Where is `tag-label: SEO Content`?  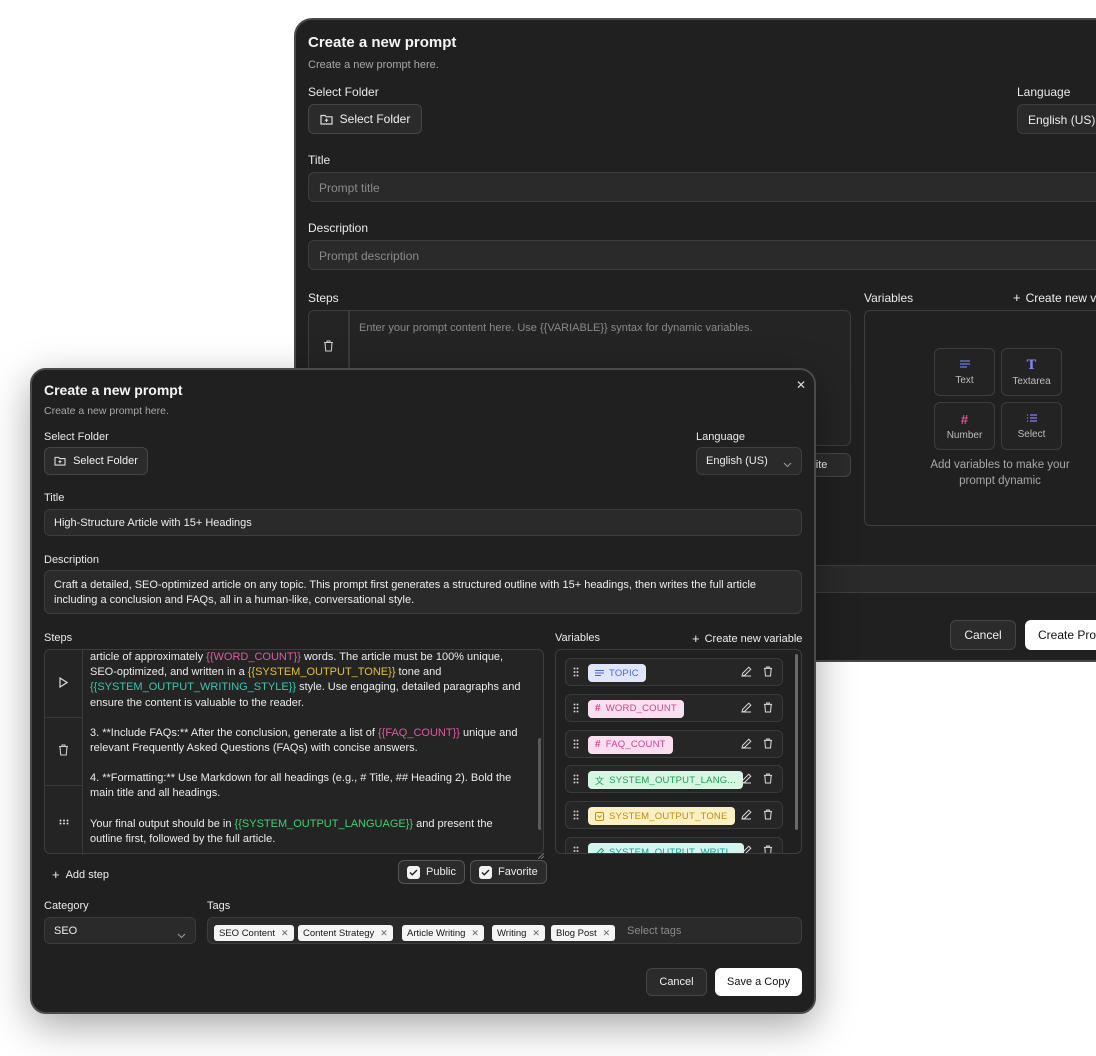 tag-label: SEO Content is located at coordinates (247, 933).